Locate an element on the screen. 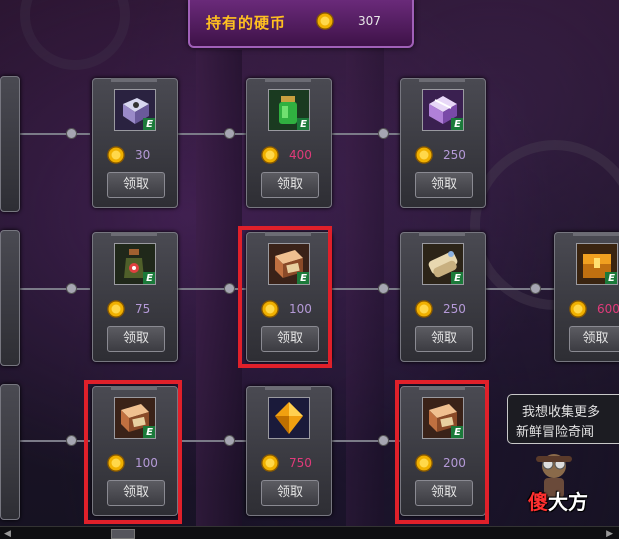 This screenshot has width=619, height=539. npc-speech-line: 我想收集更多 is located at coordinates (561, 412).